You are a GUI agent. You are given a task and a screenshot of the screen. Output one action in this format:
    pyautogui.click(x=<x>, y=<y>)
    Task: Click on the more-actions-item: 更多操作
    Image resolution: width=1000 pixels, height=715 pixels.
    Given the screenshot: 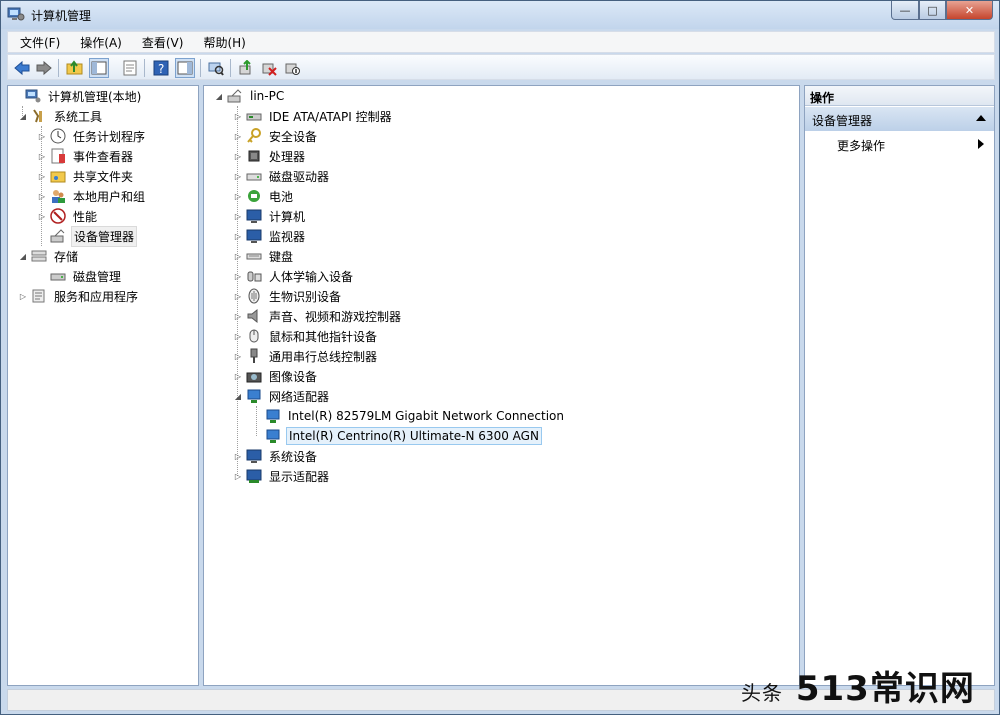 What is the action you would take?
    pyautogui.click(x=861, y=145)
    